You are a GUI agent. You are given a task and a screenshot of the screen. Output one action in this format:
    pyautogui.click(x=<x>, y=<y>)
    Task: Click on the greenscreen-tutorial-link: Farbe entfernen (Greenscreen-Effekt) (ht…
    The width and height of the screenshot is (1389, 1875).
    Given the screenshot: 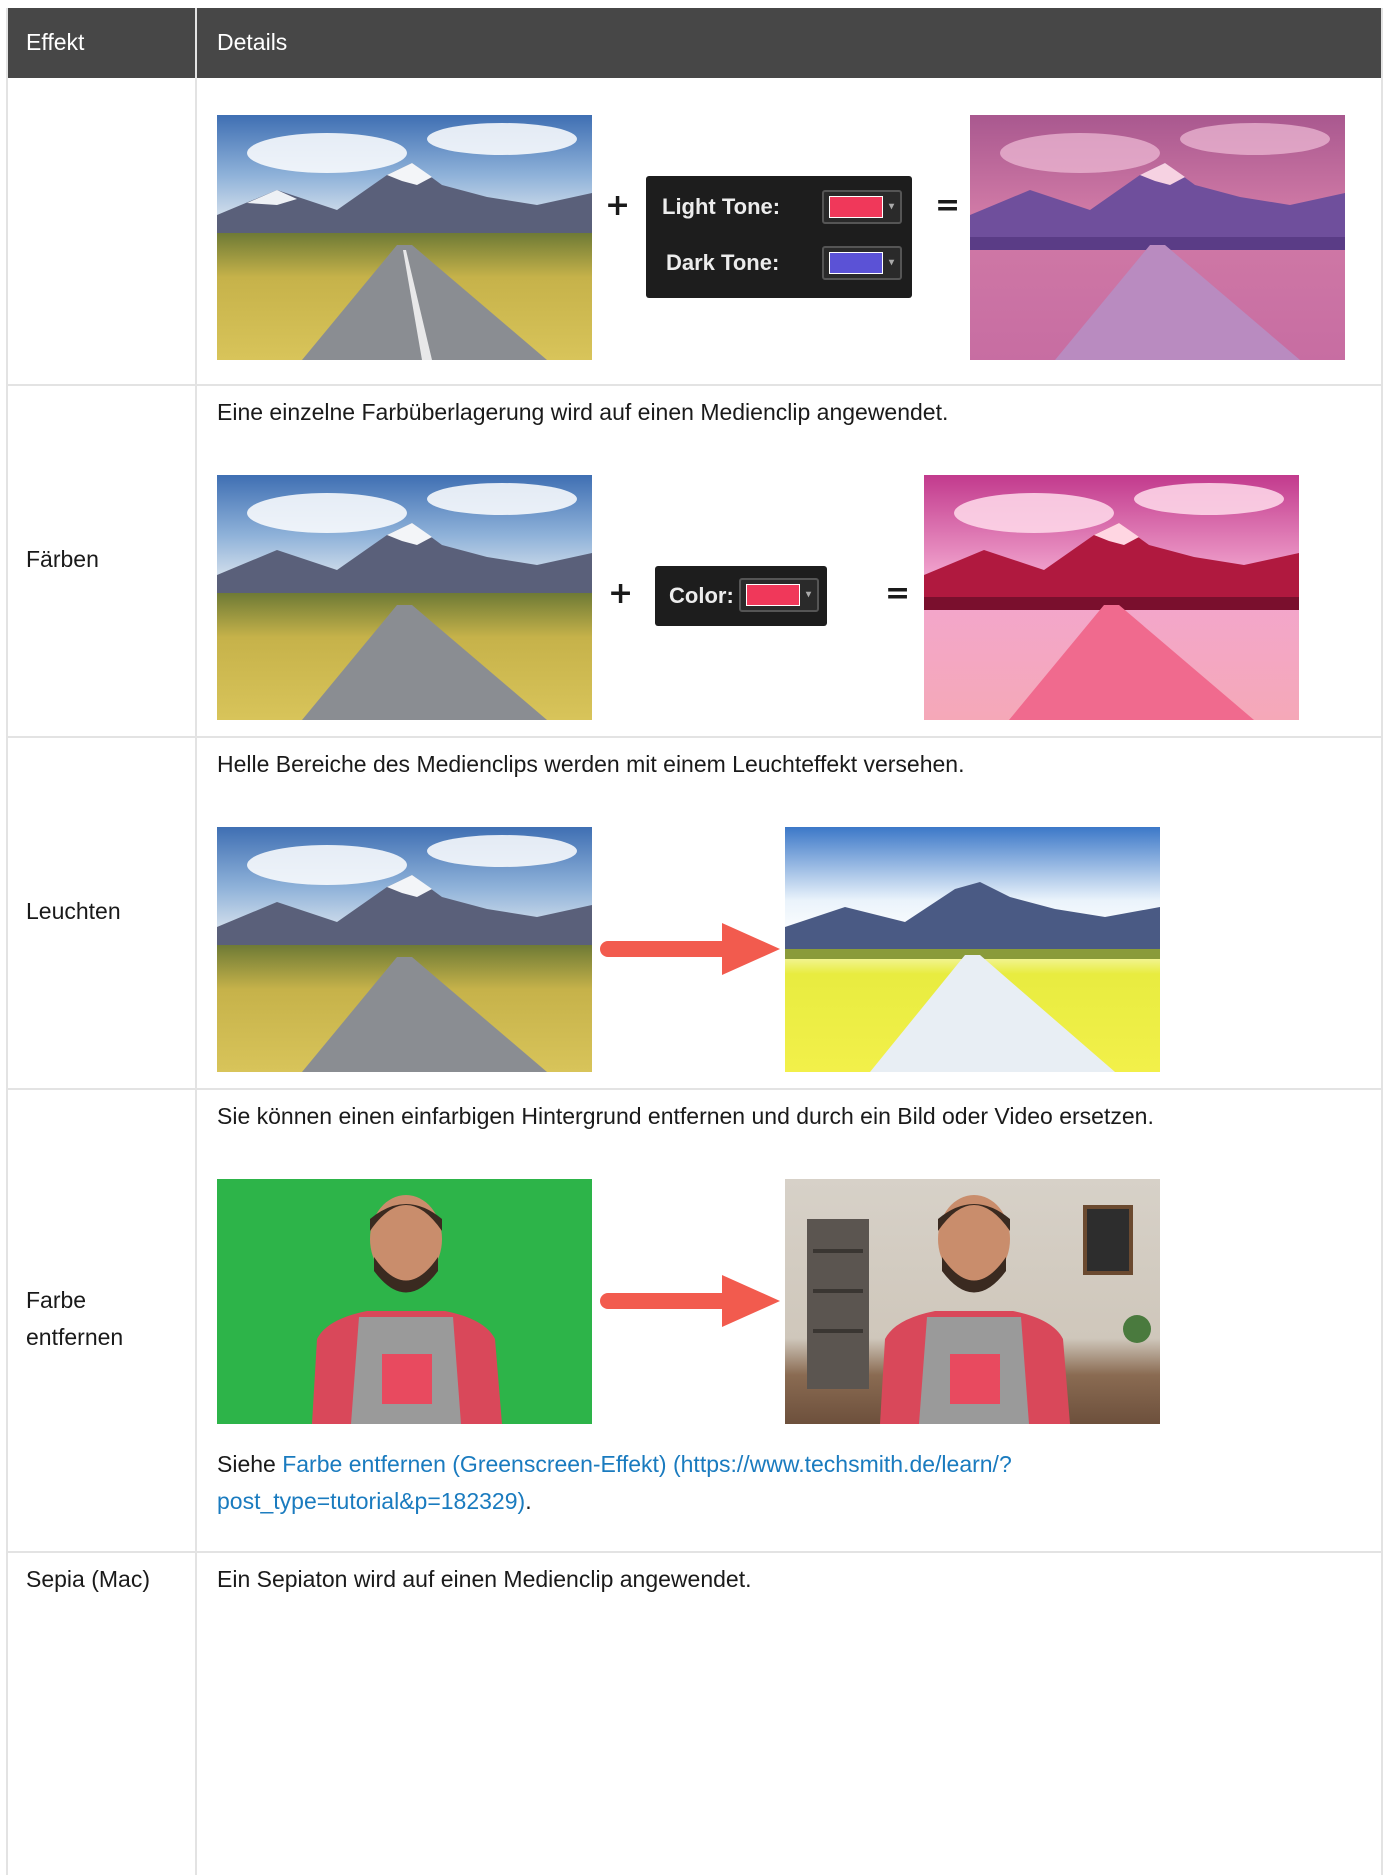 What is the action you would take?
    pyautogui.click(x=647, y=1464)
    